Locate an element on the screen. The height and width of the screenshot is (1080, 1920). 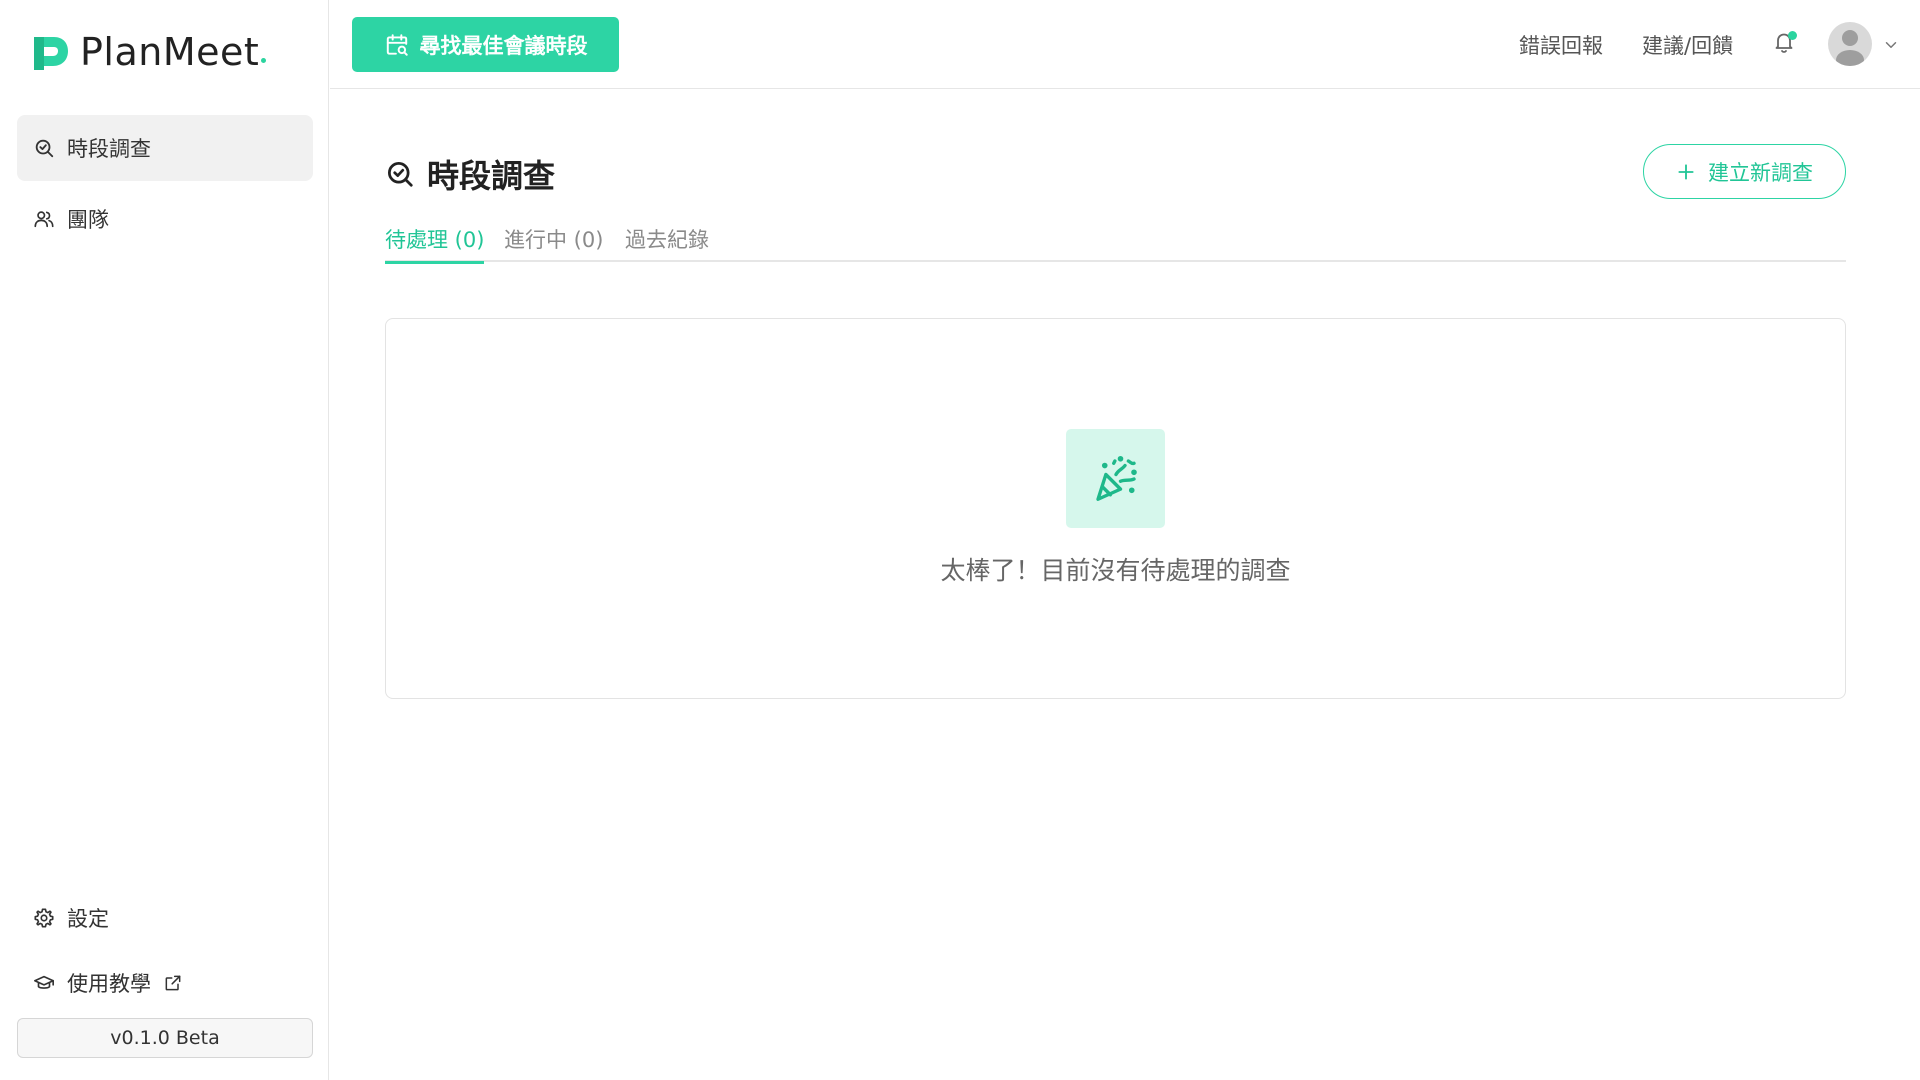
sidebar-item-label: 時段調查 is located at coordinates (109, 149).